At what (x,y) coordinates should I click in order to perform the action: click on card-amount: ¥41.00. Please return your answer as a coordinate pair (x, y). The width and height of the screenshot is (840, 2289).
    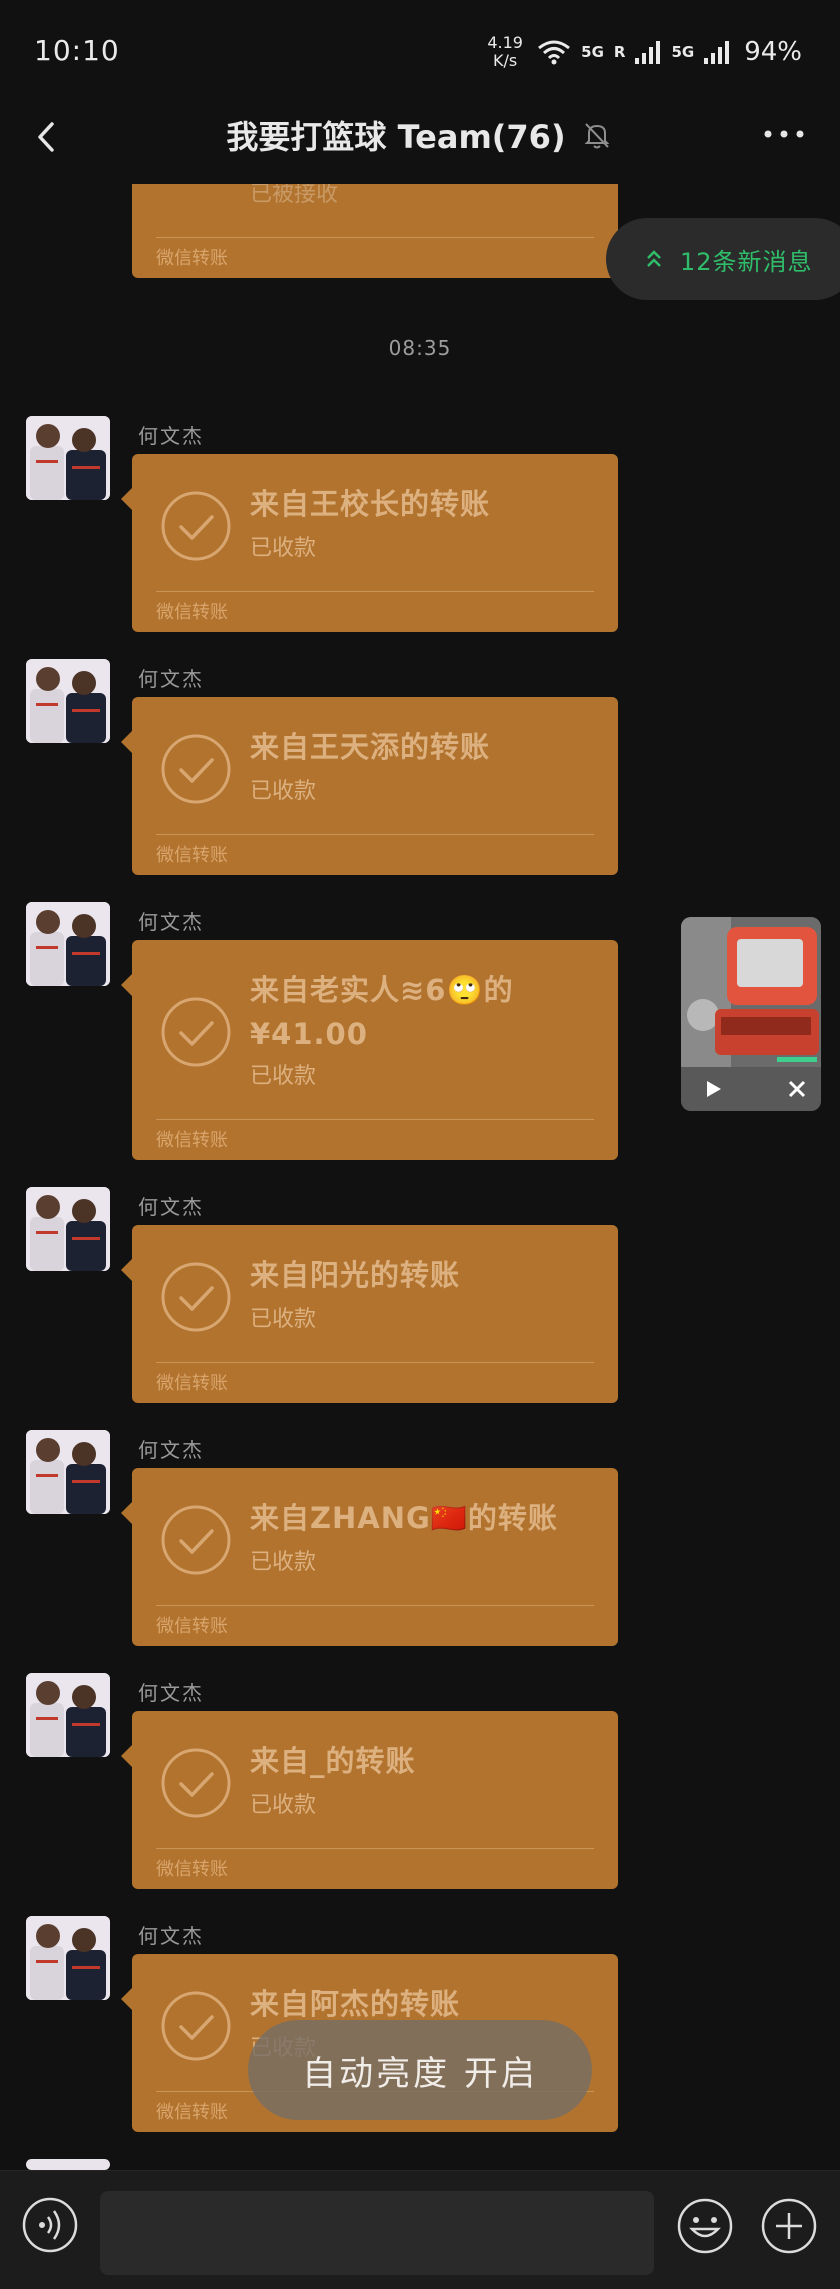
    Looking at the image, I should click on (309, 1034).